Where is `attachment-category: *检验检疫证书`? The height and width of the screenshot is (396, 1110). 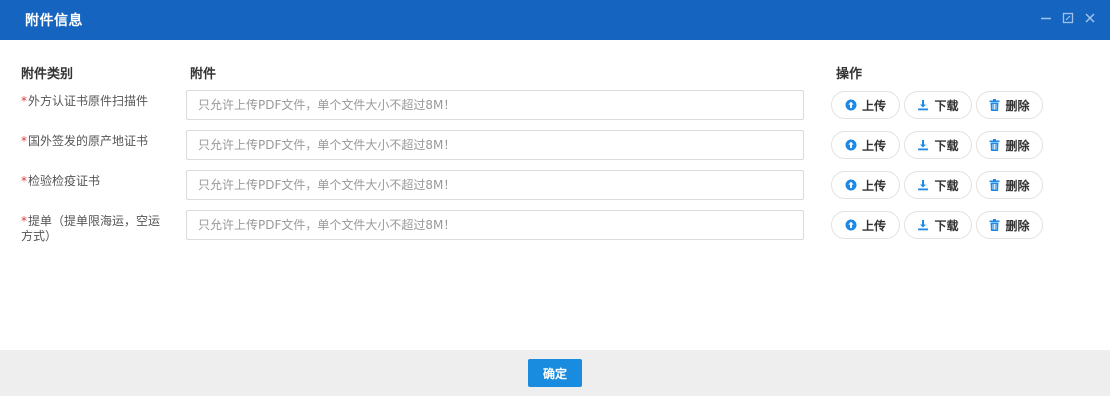
attachment-category: *检验检疫证书 is located at coordinates (96, 181).